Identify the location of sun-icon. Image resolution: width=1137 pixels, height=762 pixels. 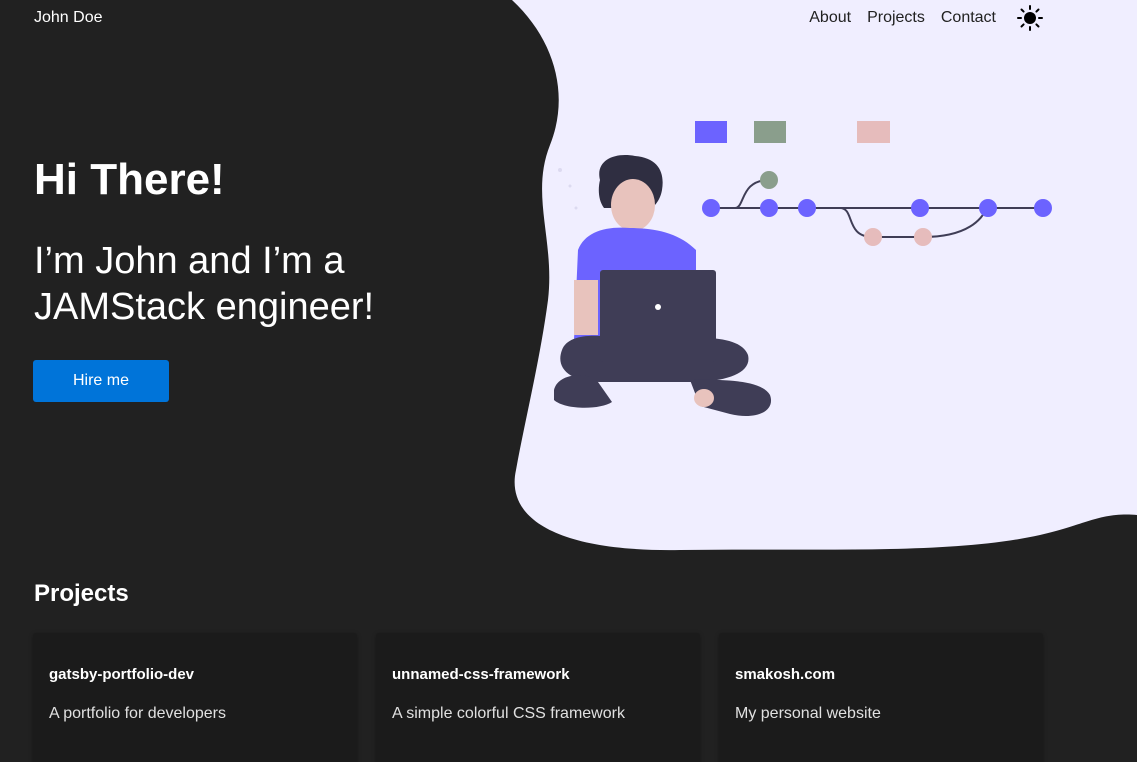
(1030, 18).